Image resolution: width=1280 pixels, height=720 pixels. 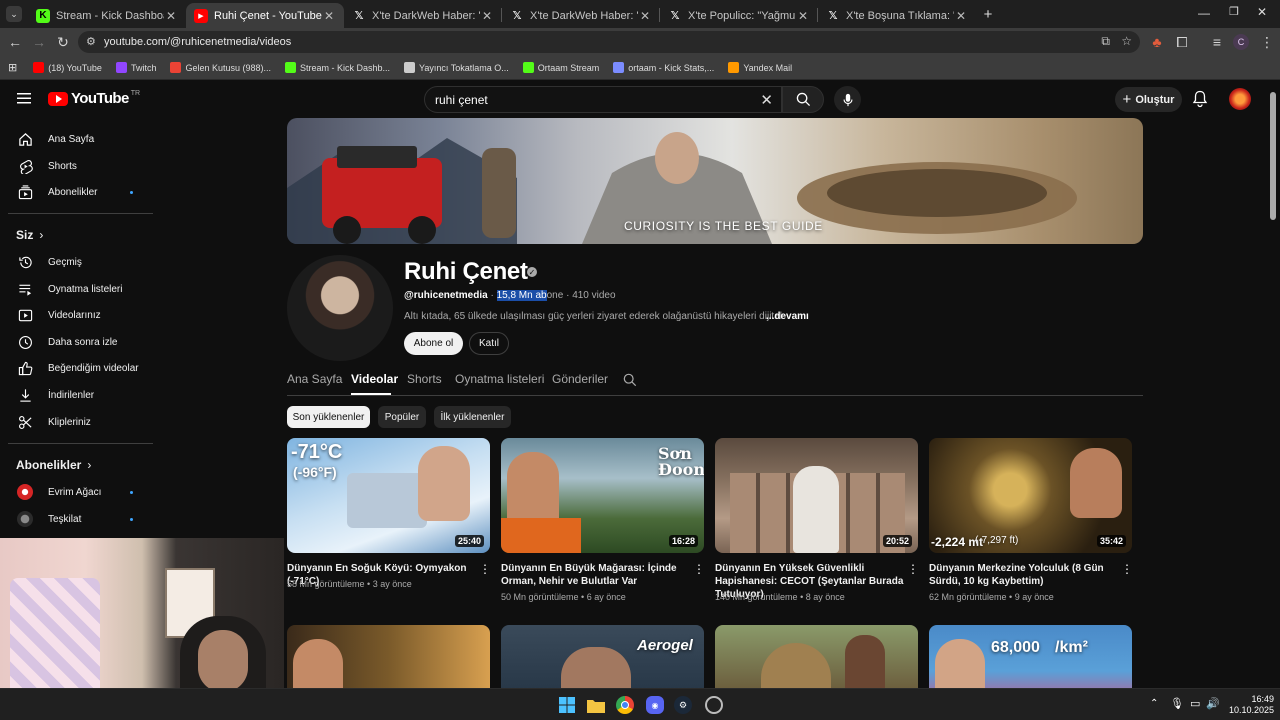 What do you see at coordinates (1105, 41) in the screenshot?
I see `install-app-icon: ⧉` at bounding box center [1105, 41].